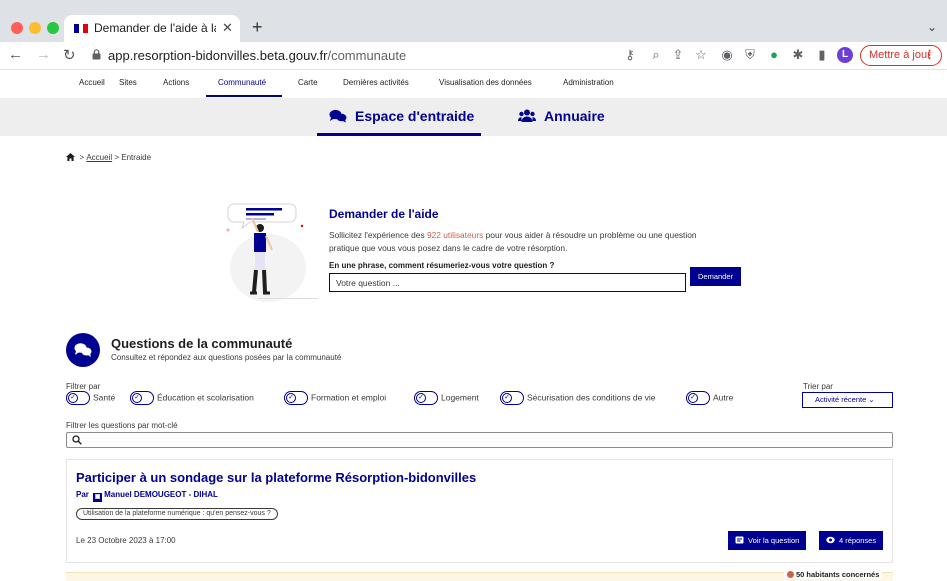 The image size is (947, 581). Describe the element at coordinates (727, 55) in the screenshot. I see `camera-icon: ◉` at that location.